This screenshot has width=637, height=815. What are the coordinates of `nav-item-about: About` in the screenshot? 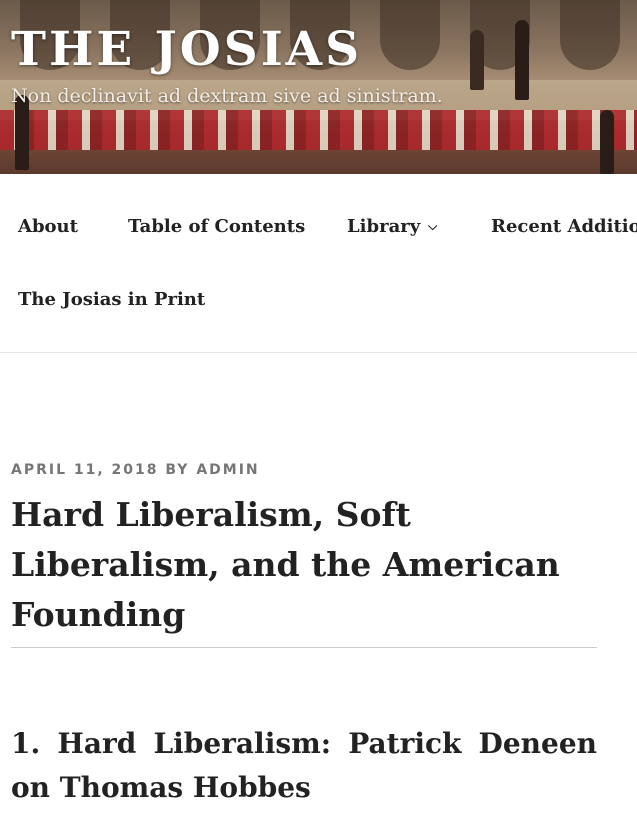 It's located at (48, 226).